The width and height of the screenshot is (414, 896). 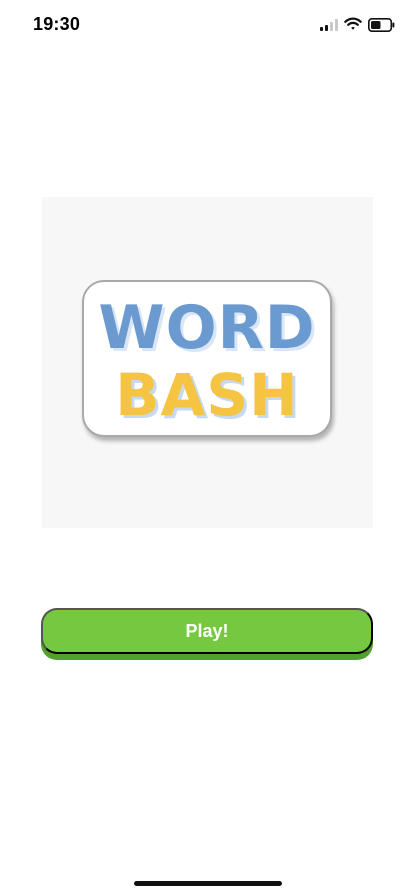 I want to click on battery-icon, so click(x=381, y=25).